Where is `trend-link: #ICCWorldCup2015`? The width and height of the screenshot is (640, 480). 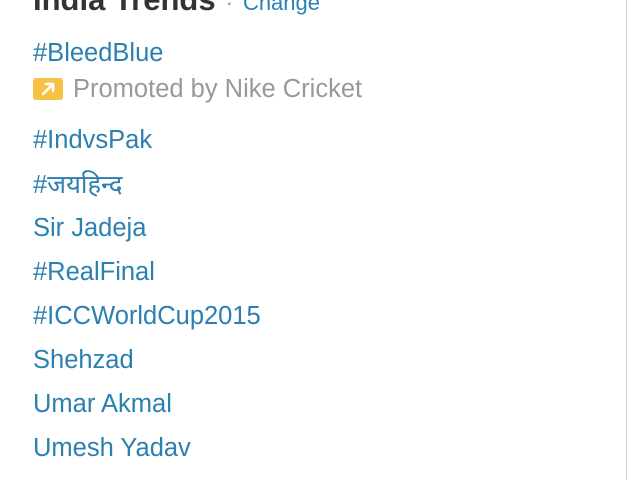
trend-link: #ICCWorldCup2015 is located at coordinates (147, 316).